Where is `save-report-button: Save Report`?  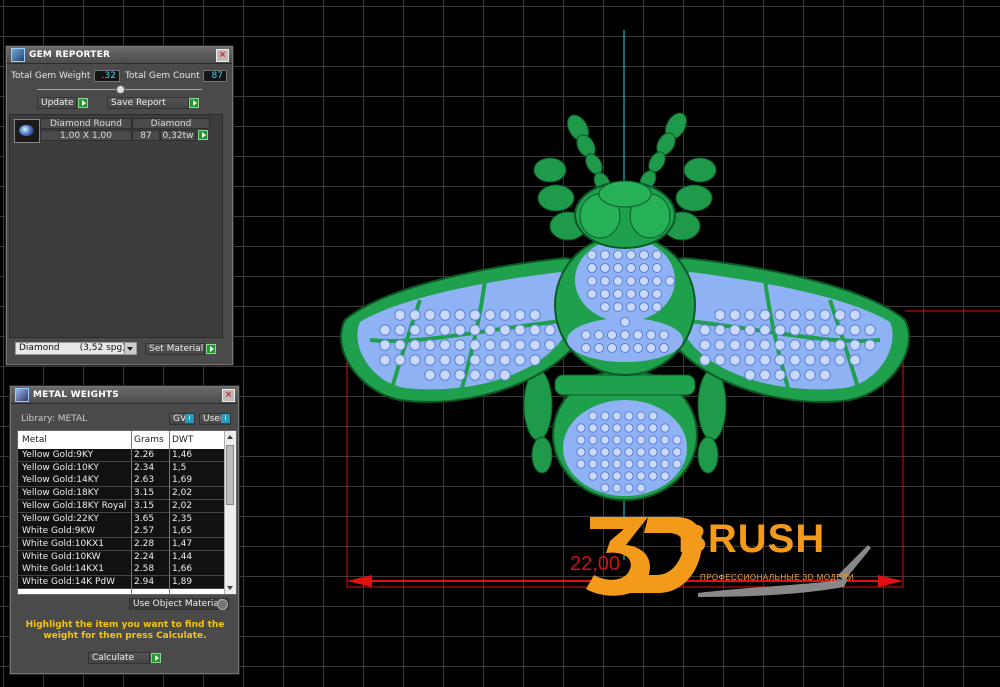
save-report-button: Save Report is located at coordinates (148, 103).